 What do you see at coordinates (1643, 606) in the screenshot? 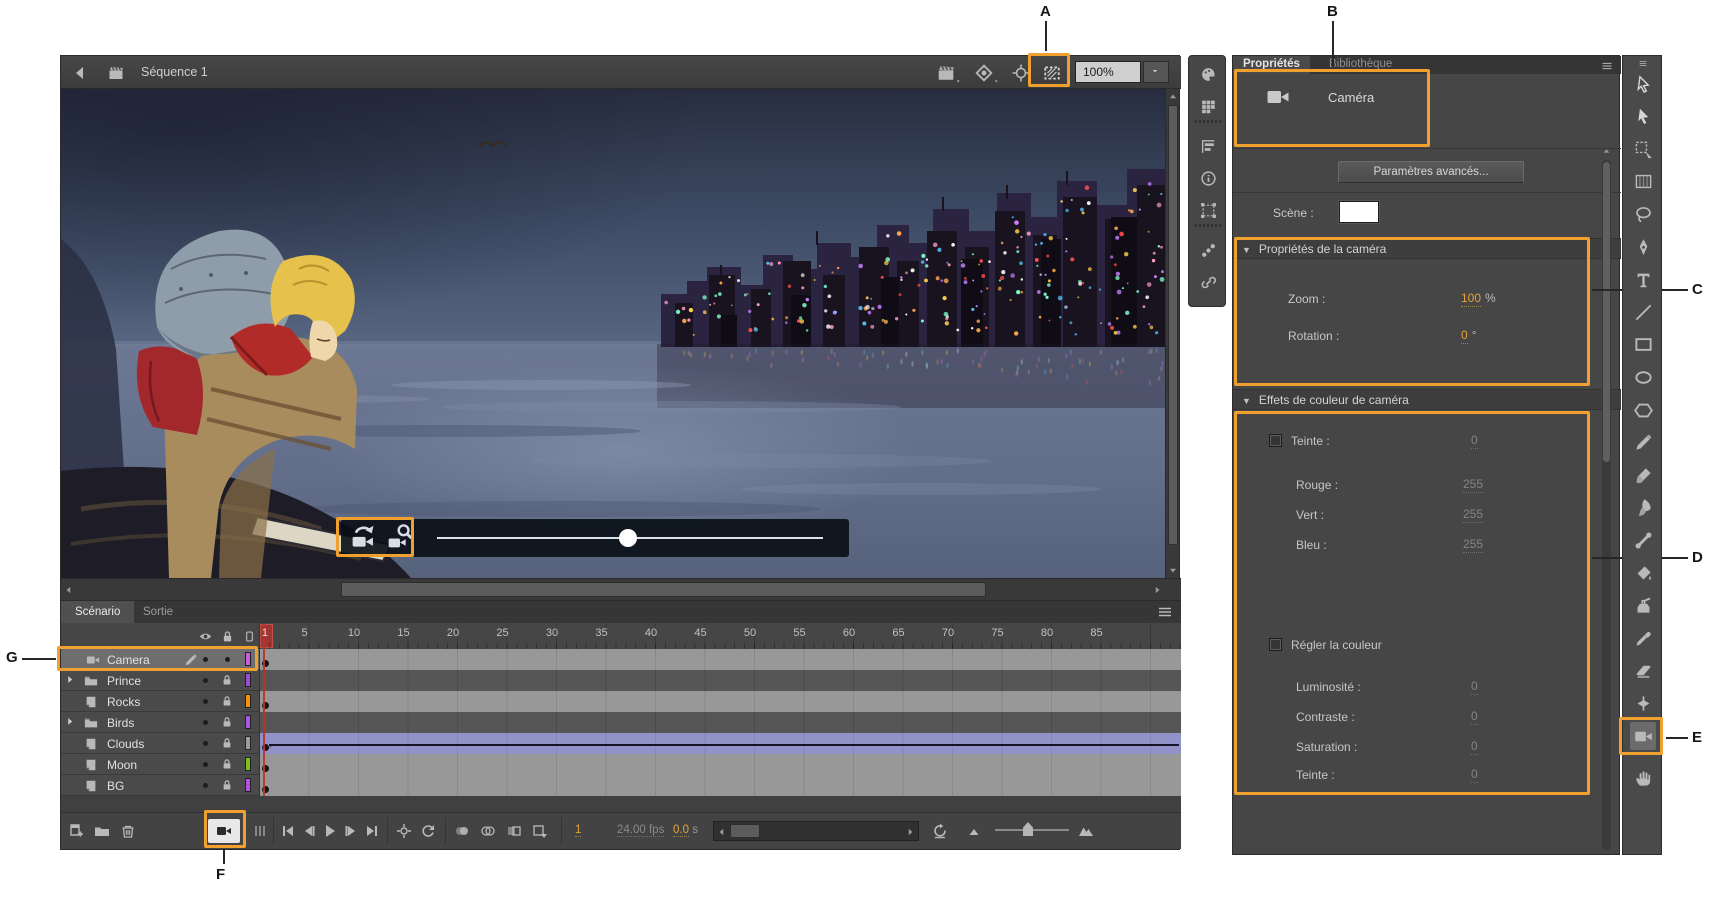
I see `ink-bottle-tool-button` at bounding box center [1643, 606].